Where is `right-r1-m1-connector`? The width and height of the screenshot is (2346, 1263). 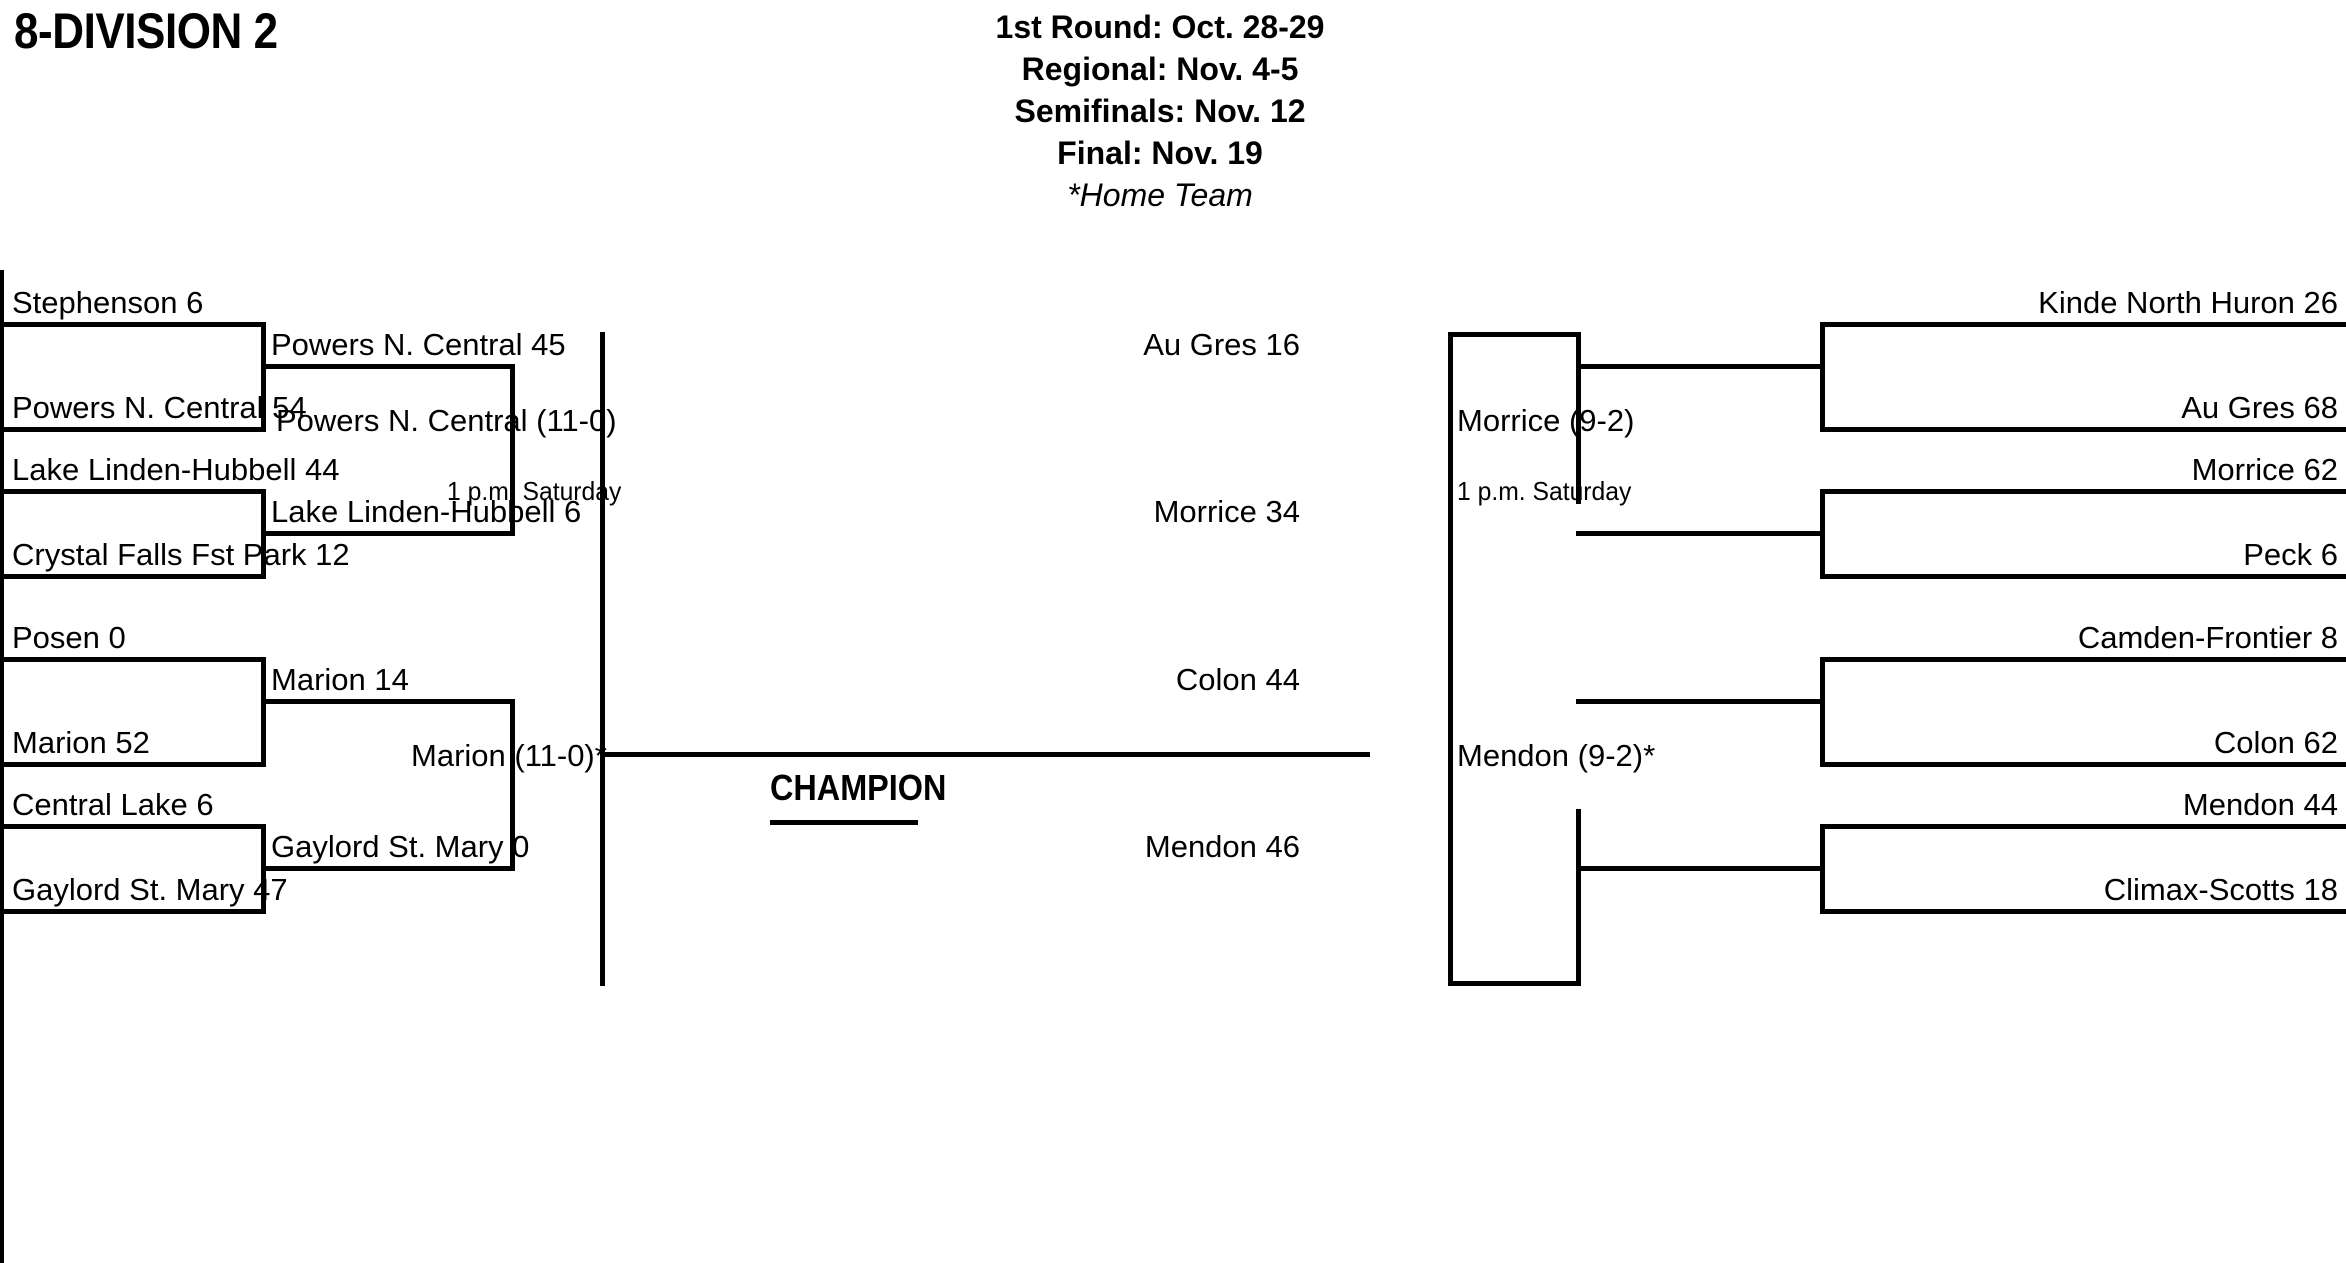
right-r1-m1-connector is located at coordinates (1822, 377).